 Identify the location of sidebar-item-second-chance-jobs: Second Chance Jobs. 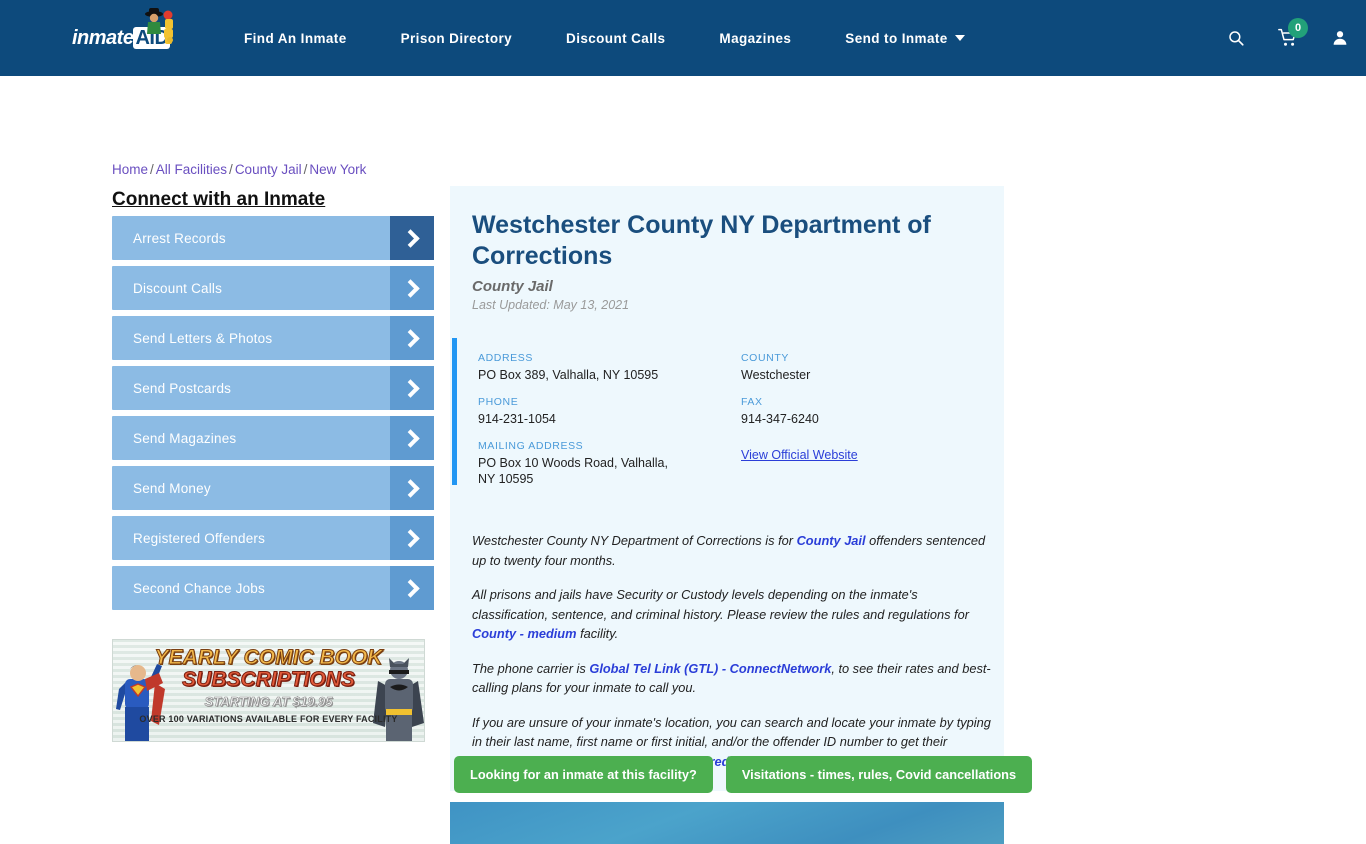
(273, 588).